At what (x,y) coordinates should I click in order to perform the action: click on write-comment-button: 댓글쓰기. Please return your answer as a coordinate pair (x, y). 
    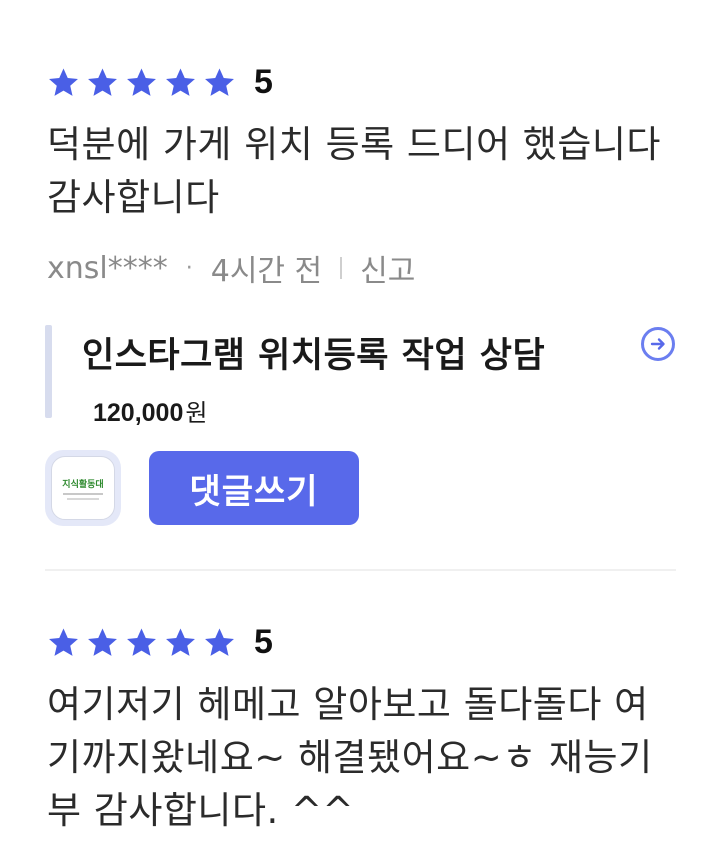
    Looking at the image, I should click on (254, 488).